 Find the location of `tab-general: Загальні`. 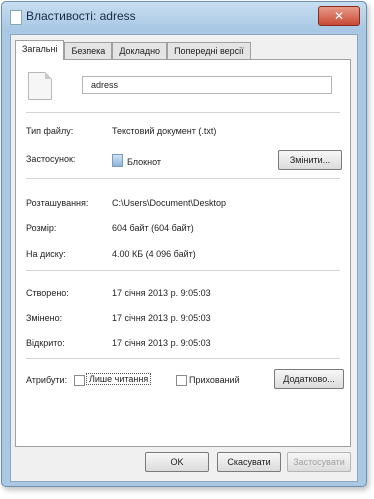

tab-general: Загальні is located at coordinates (40, 50).